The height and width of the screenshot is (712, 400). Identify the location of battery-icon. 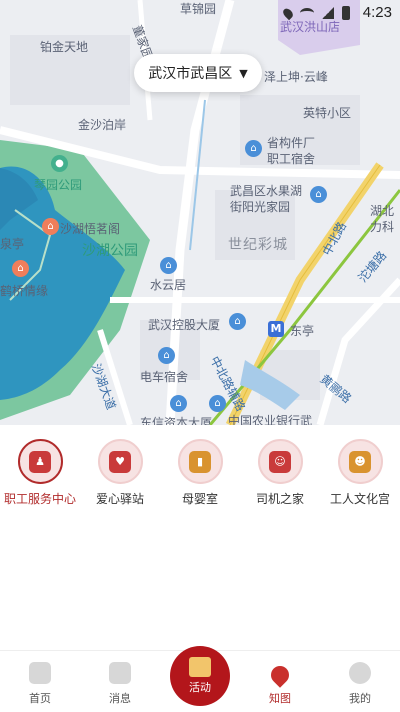
(346, 13).